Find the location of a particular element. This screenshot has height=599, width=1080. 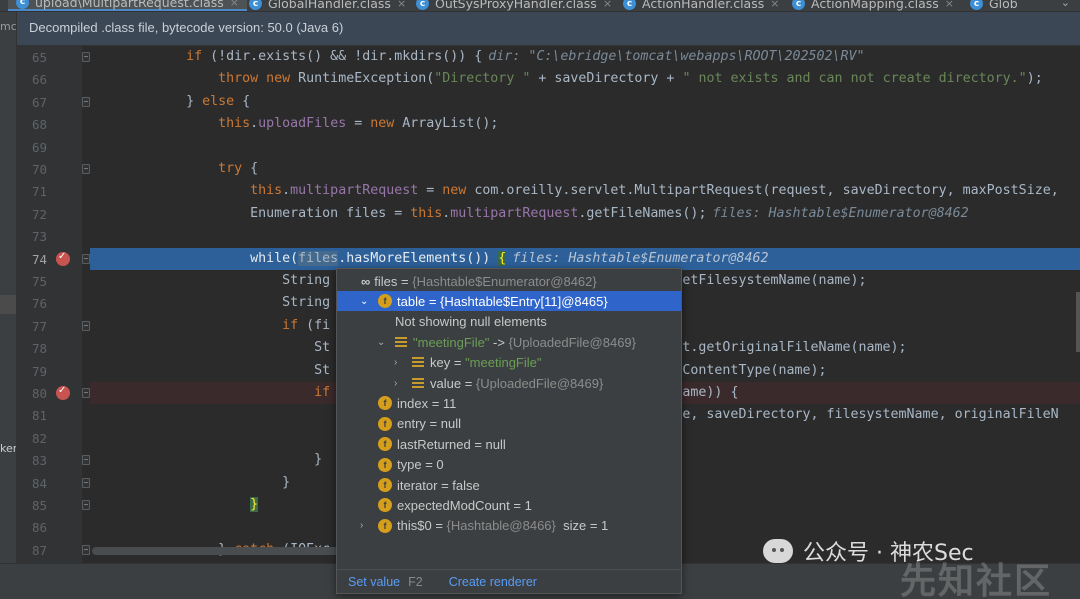

editor-tab: c ActionHandler.class × is located at coordinates (701, 5).